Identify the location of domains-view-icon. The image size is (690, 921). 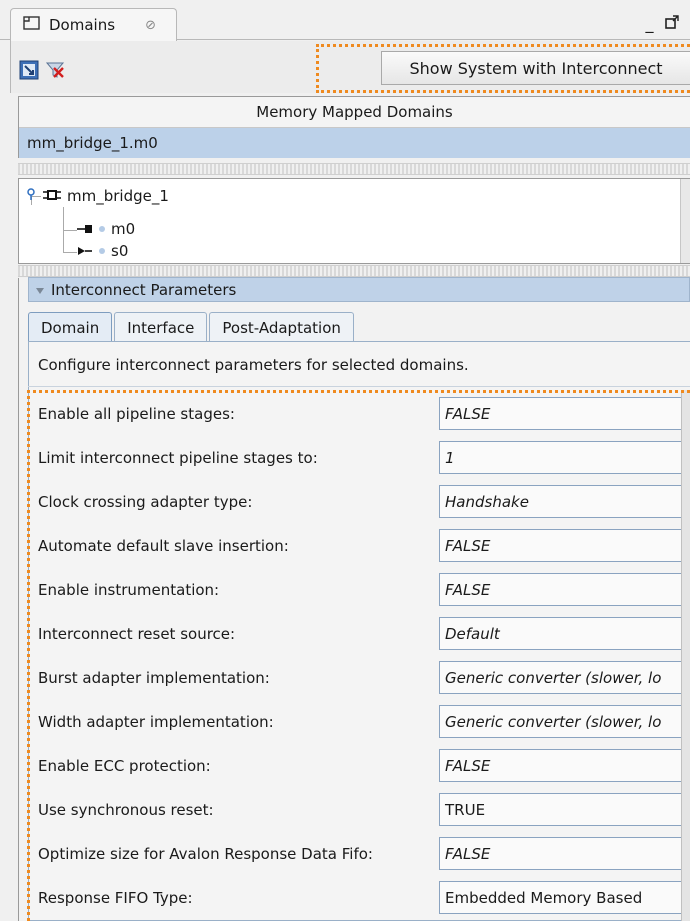
(32, 25).